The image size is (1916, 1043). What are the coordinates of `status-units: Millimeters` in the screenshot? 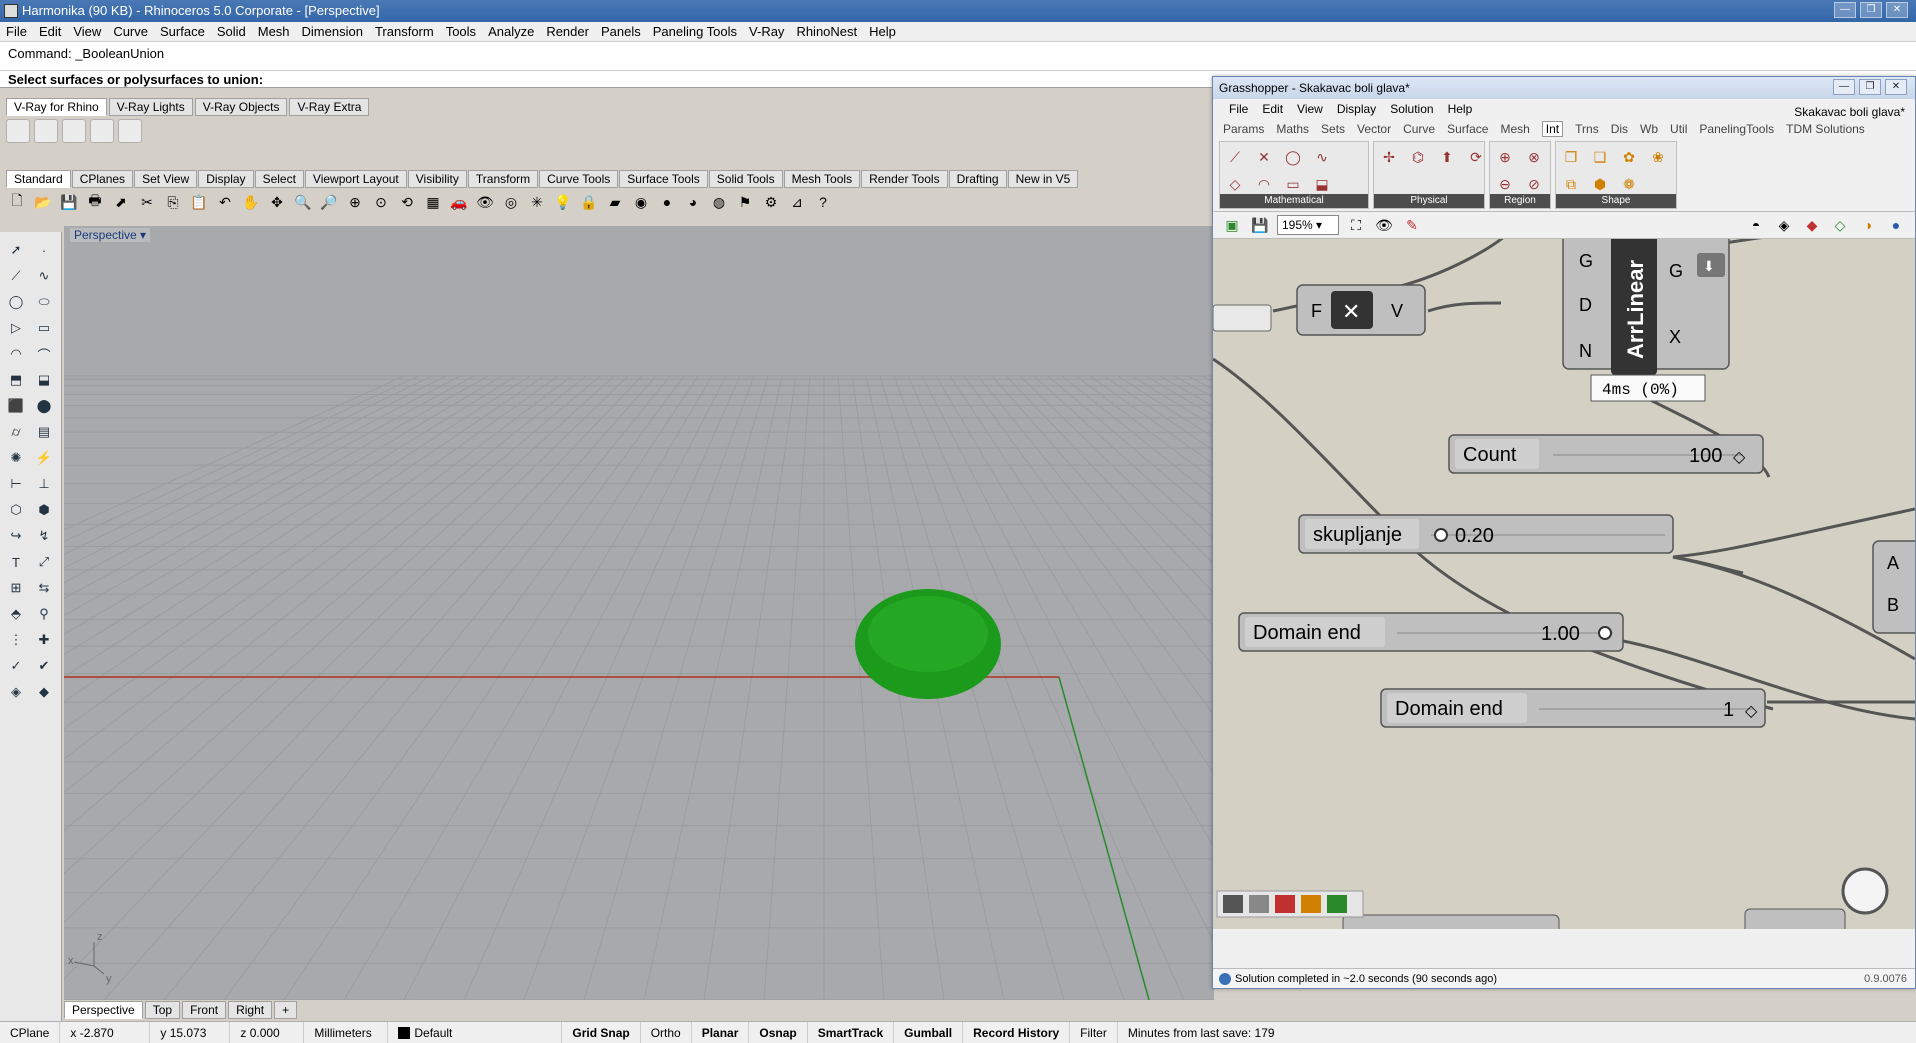 It's located at (346, 1032).